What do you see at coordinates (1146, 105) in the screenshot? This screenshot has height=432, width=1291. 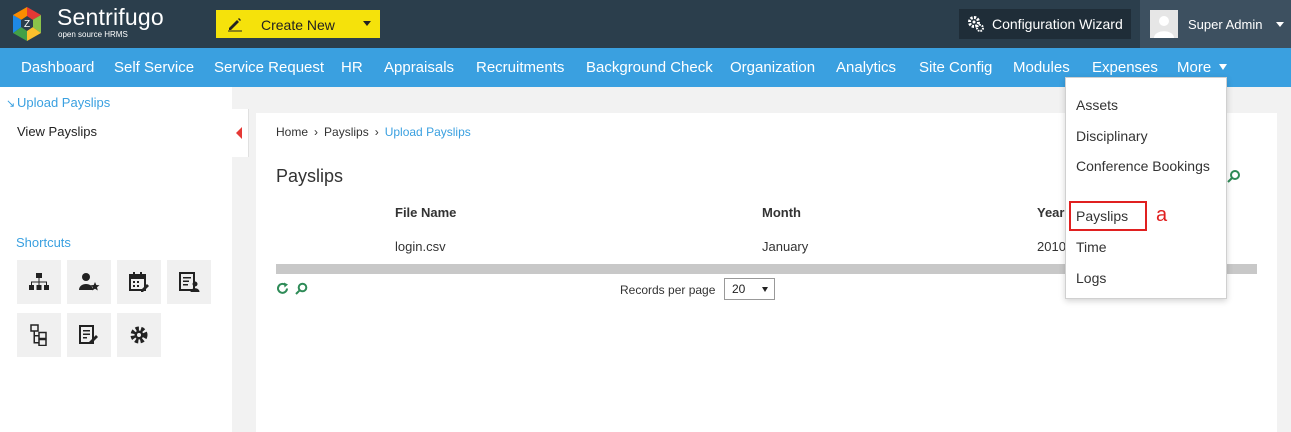 I see `menu-item-assets: Assets` at bounding box center [1146, 105].